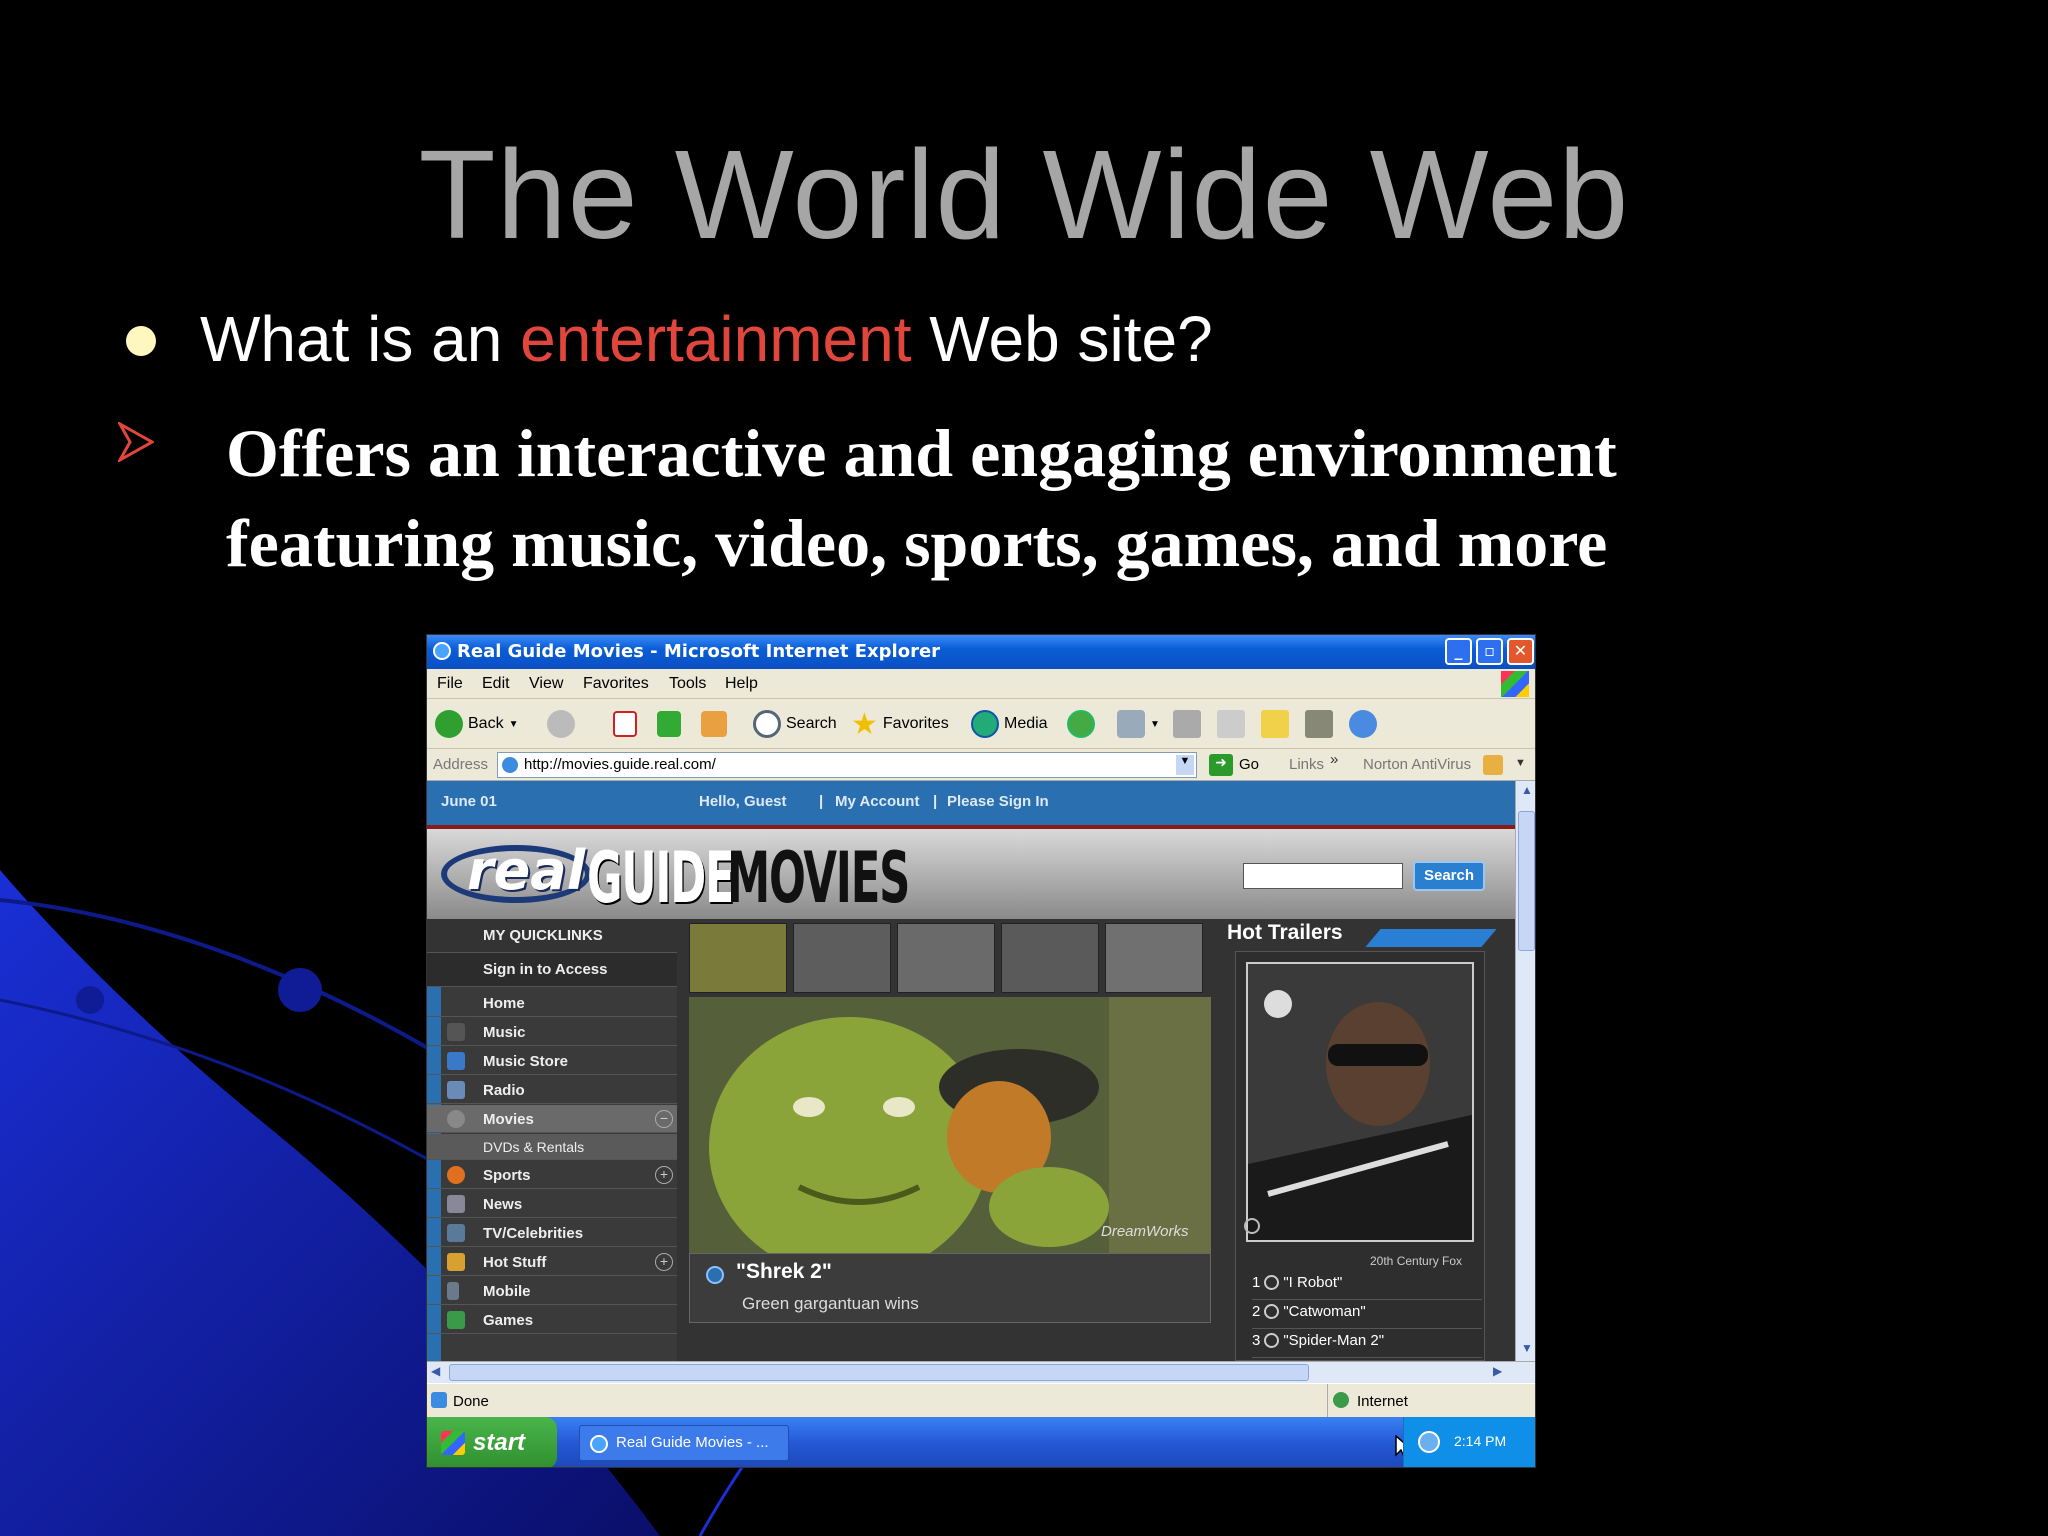  What do you see at coordinates (1185, 765) in the screenshot?
I see `address-dropdown-icon: ▼` at bounding box center [1185, 765].